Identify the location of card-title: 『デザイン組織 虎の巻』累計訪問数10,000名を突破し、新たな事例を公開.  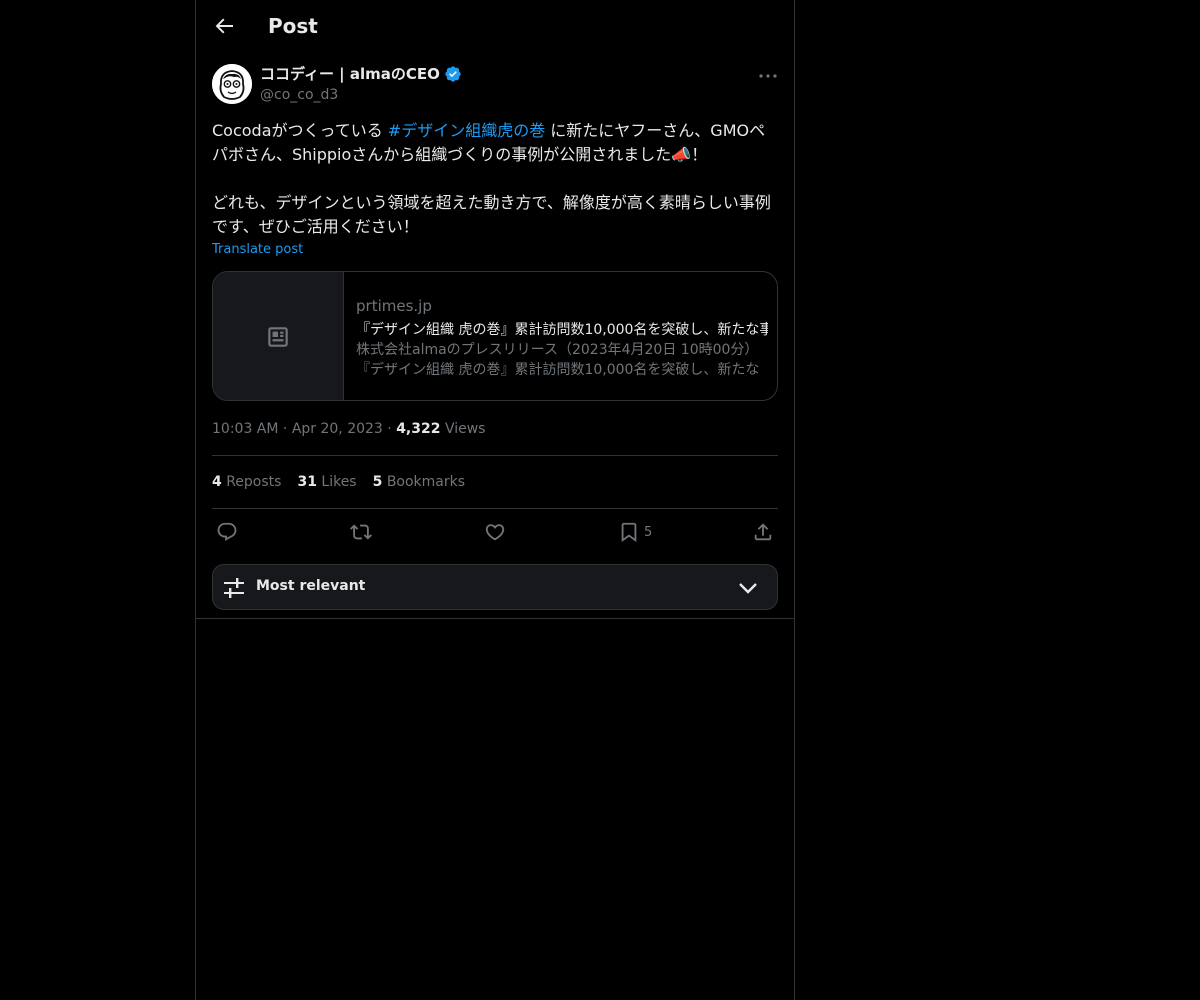
(562, 330).